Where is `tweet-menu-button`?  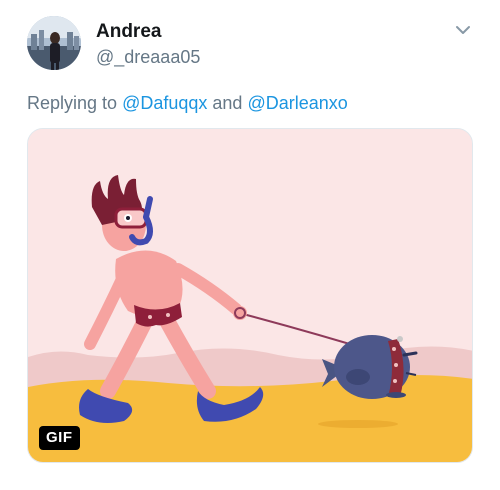
tweet-menu-button is located at coordinates (463, 30).